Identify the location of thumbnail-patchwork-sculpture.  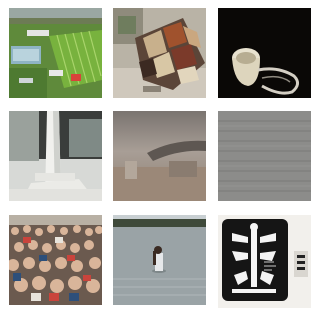
(159, 53).